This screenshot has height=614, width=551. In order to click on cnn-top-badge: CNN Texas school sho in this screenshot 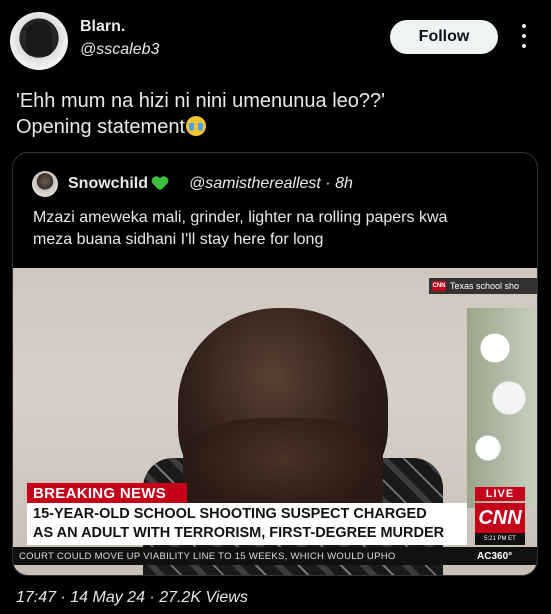, I will do `click(483, 286)`.